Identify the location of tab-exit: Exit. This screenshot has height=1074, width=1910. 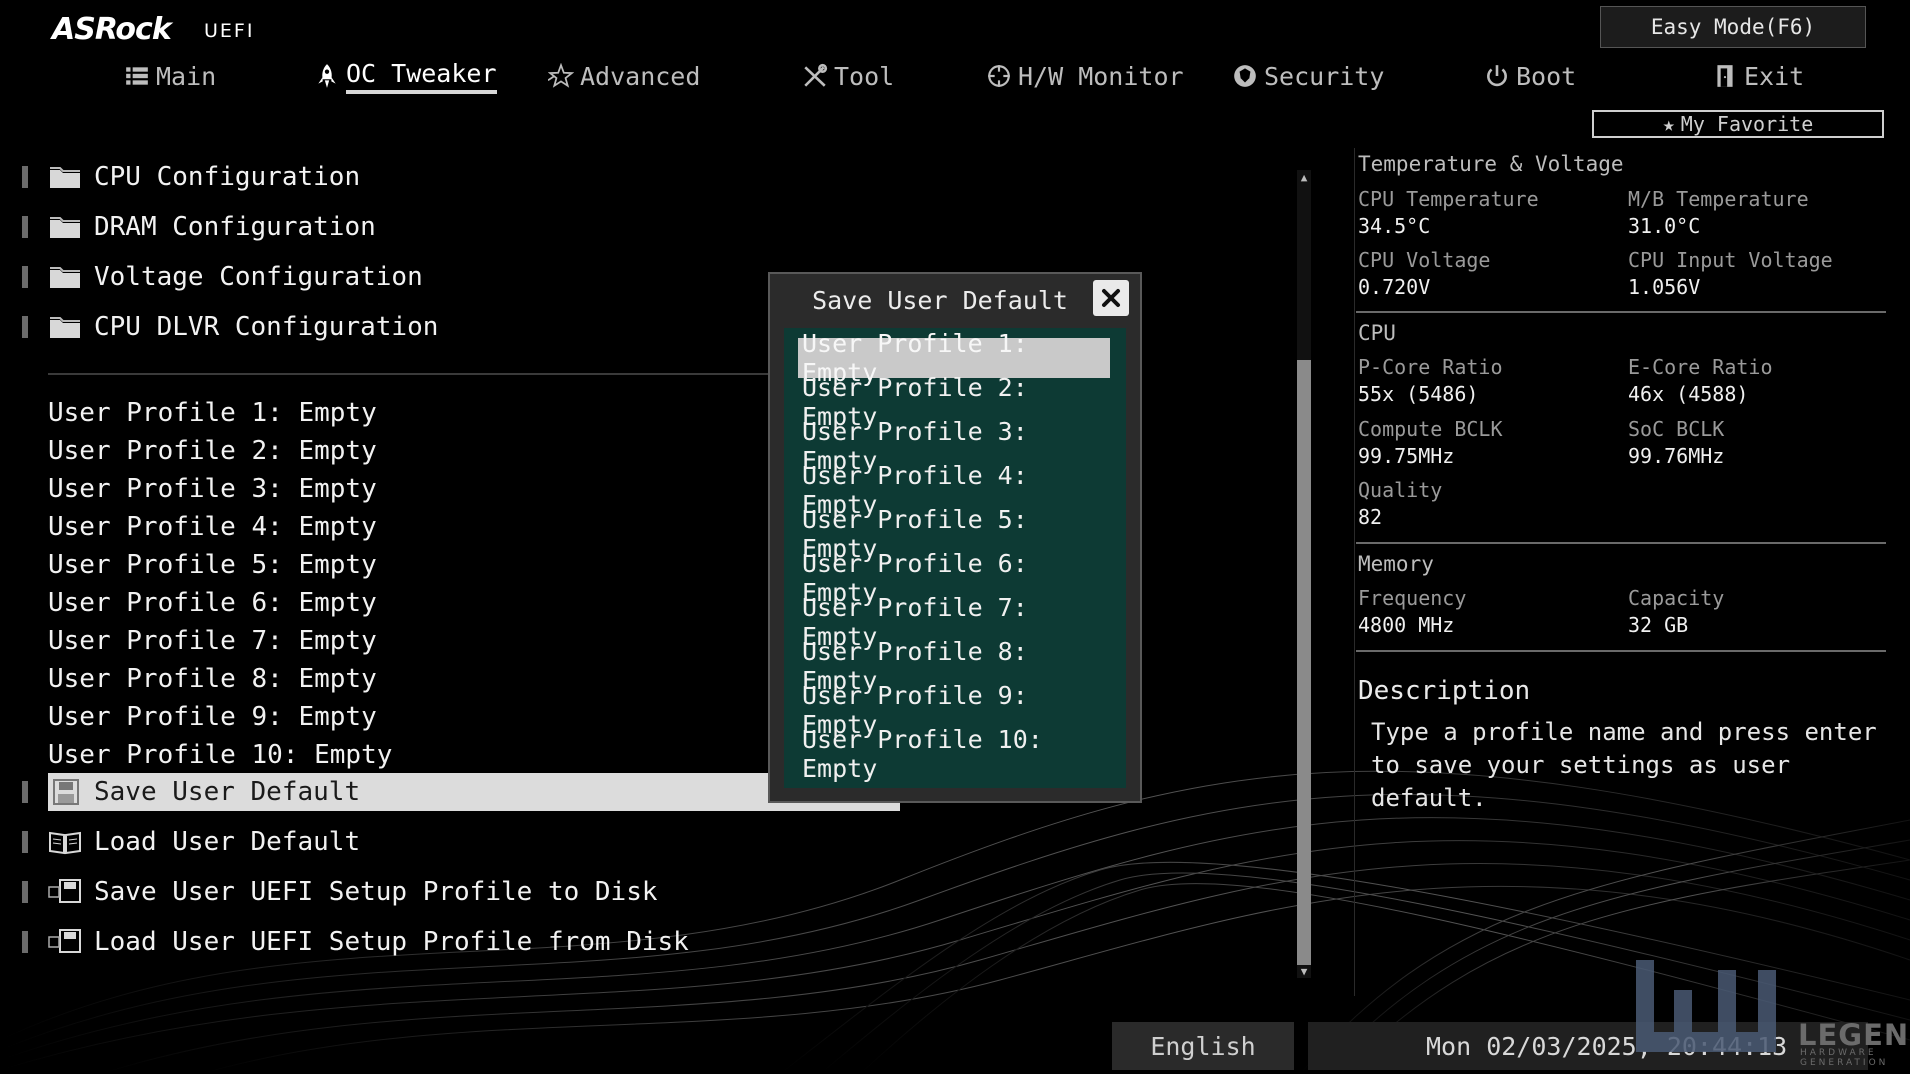
(1758, 76).